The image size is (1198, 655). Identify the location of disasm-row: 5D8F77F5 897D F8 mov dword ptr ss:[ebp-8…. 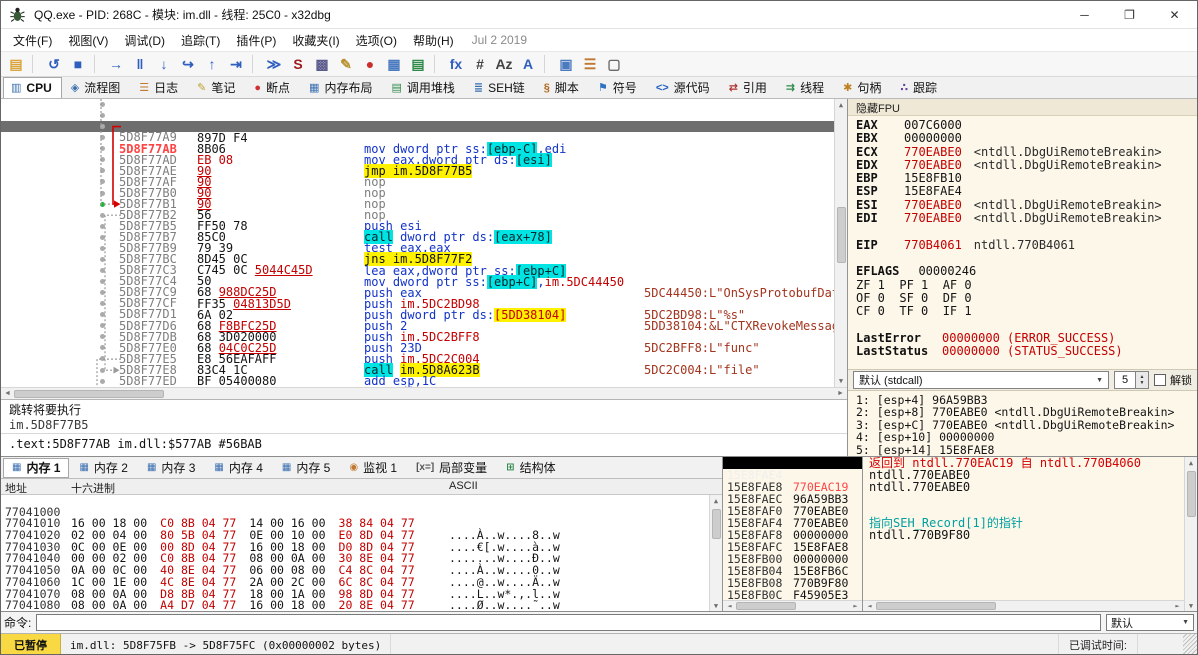
(424, 381).